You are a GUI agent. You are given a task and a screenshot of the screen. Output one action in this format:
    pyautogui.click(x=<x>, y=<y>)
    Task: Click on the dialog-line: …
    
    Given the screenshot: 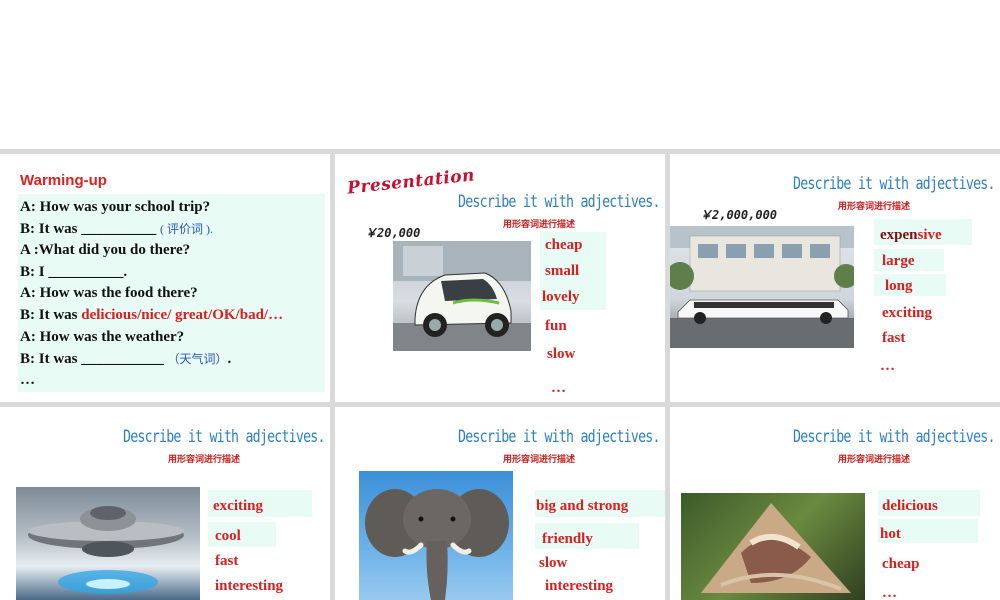 What is the action you would take?
    pyautogui.click(x=27, y=380)
    